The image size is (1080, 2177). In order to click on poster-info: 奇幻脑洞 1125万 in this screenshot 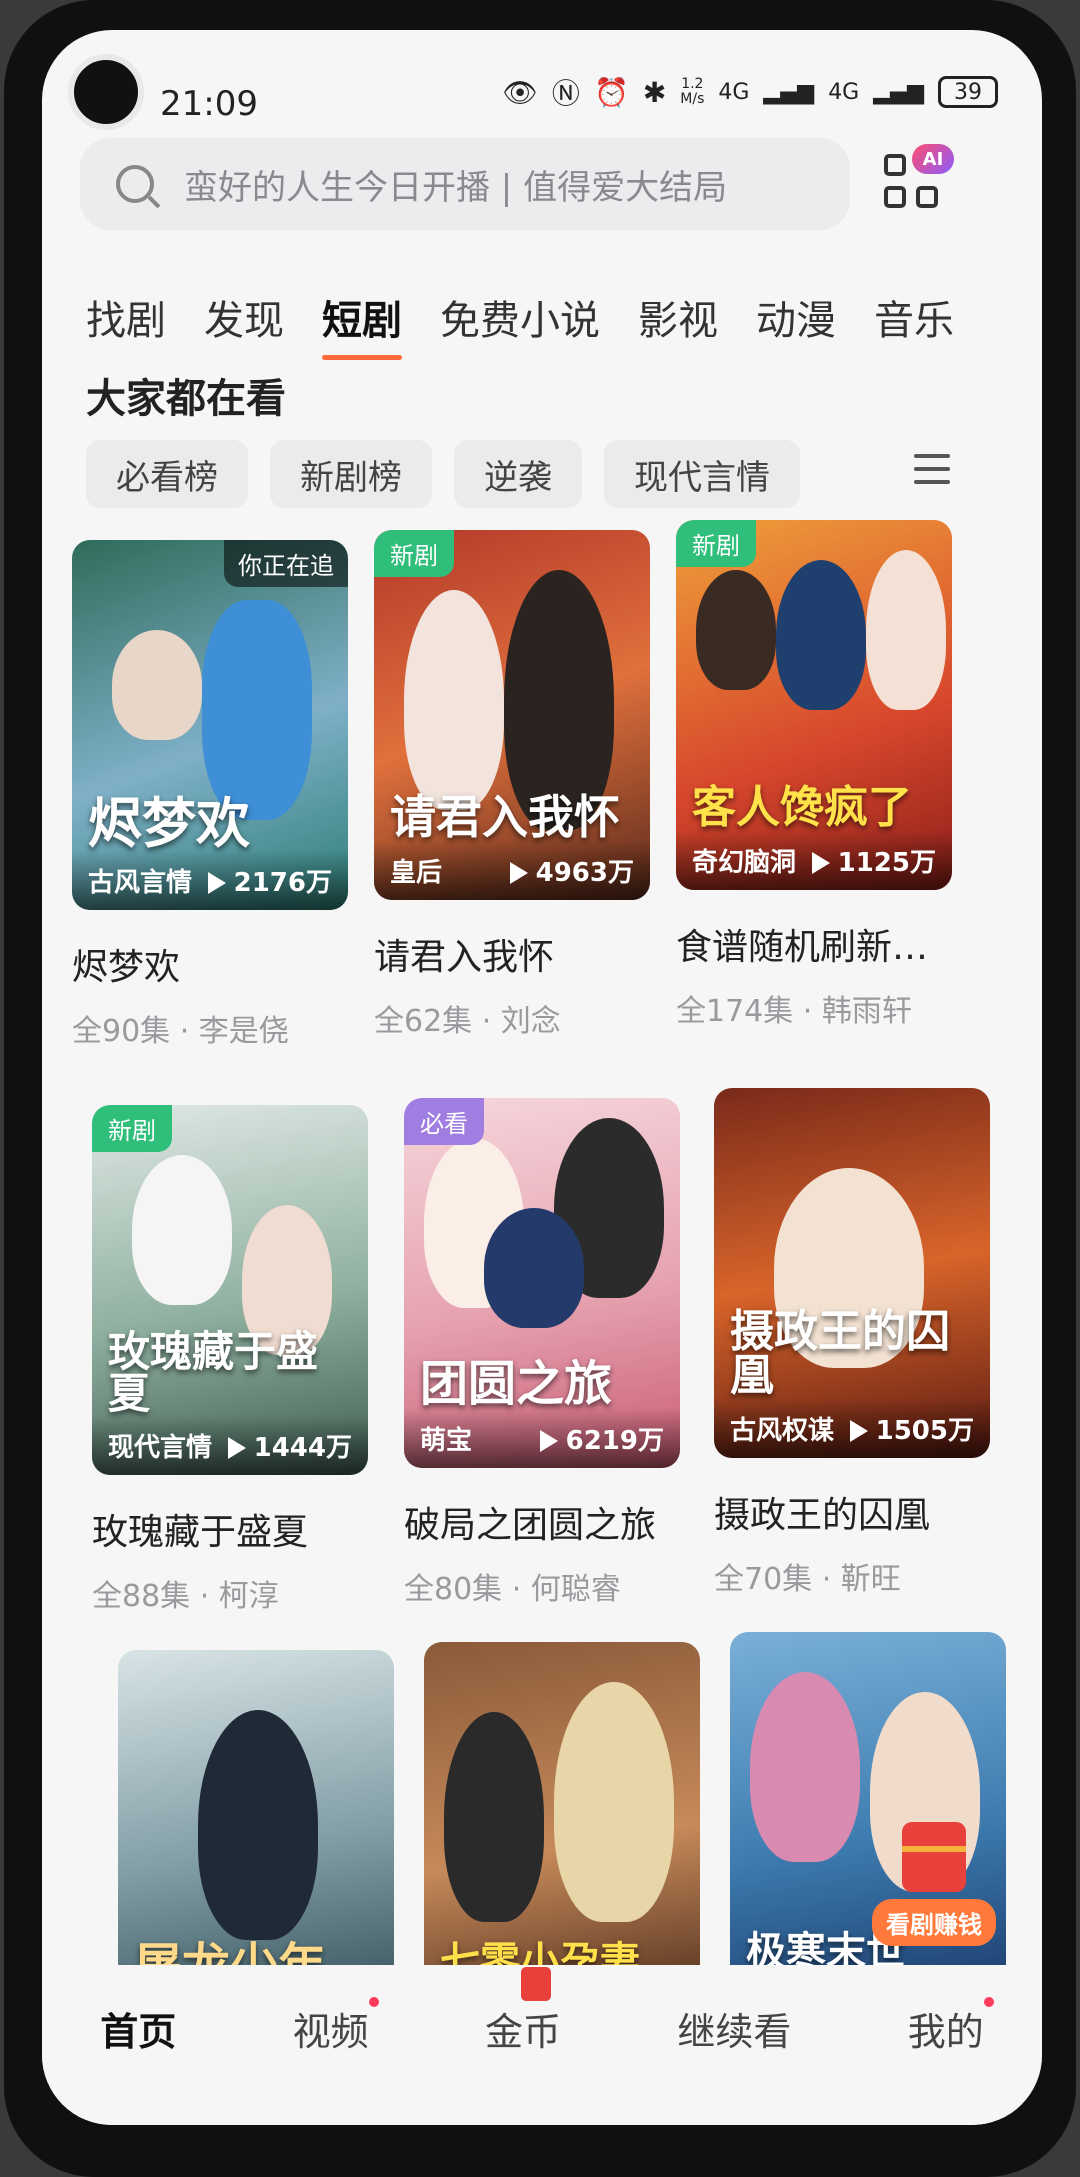, I will do `click(814, 860)`.